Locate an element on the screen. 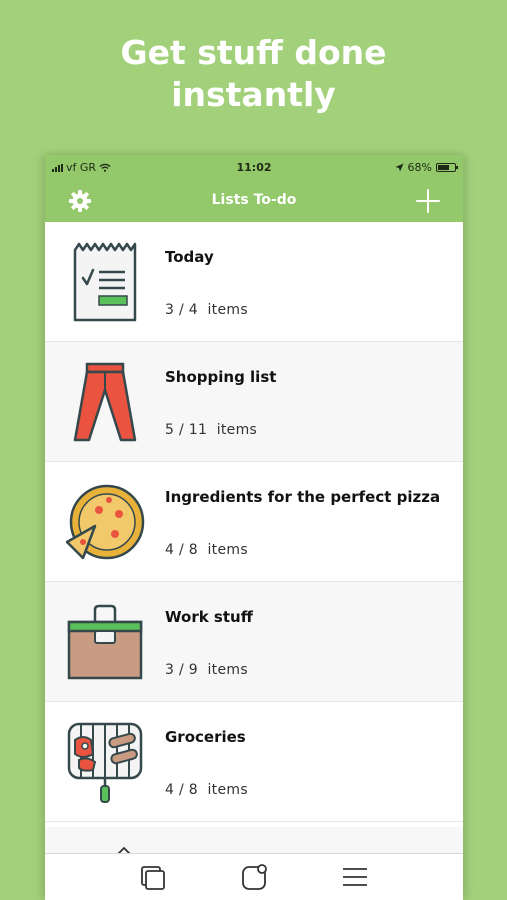 Image resolution: width=507 pixels, height=900 pixels. pages-icon is located at coordinates (153, 877).